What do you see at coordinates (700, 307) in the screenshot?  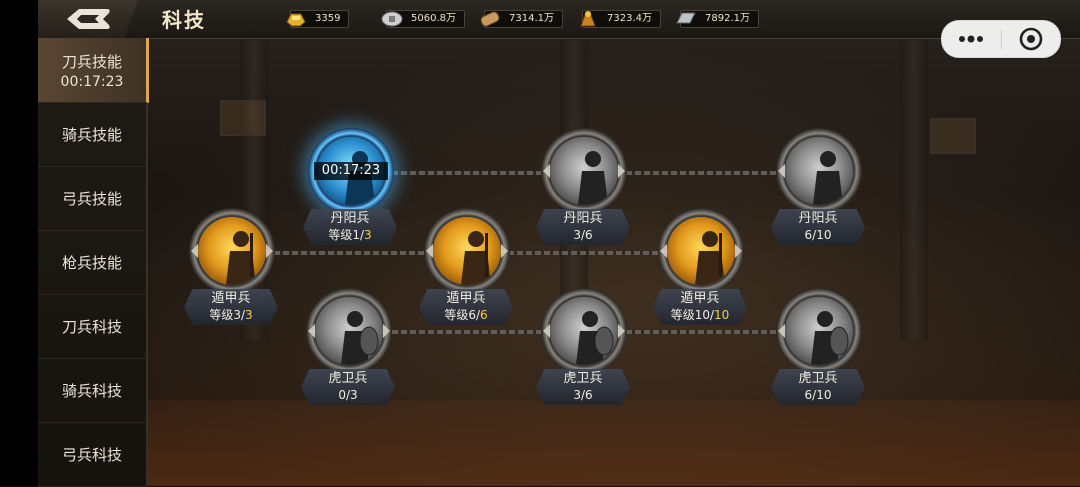 I see `node-label-dunjia-3: 遁甲兵 等级10/10` at bounding box center [700, 307].